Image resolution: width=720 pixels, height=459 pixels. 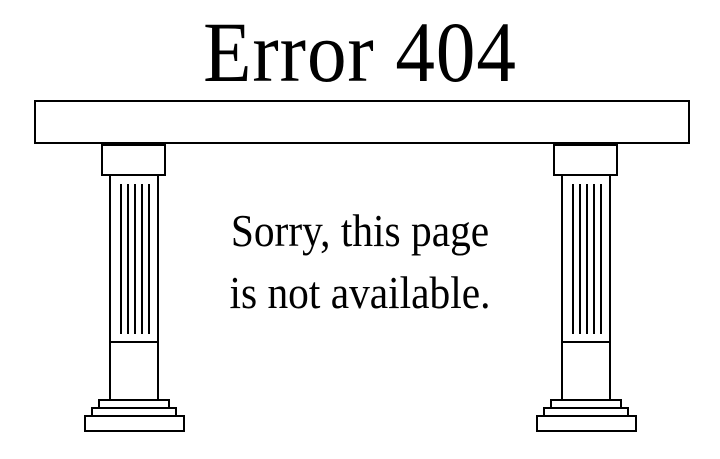 I want to click on left-column, so click(x=134, y=288).